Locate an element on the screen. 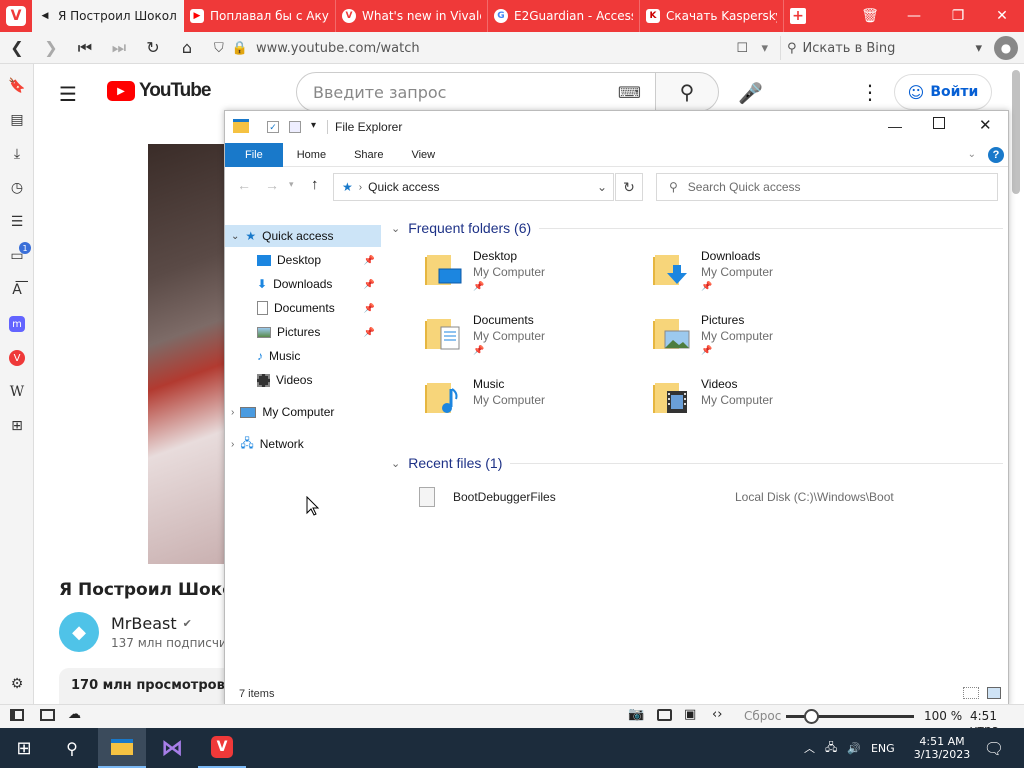  back-button: ❮ is located at coordinates (17, 48).